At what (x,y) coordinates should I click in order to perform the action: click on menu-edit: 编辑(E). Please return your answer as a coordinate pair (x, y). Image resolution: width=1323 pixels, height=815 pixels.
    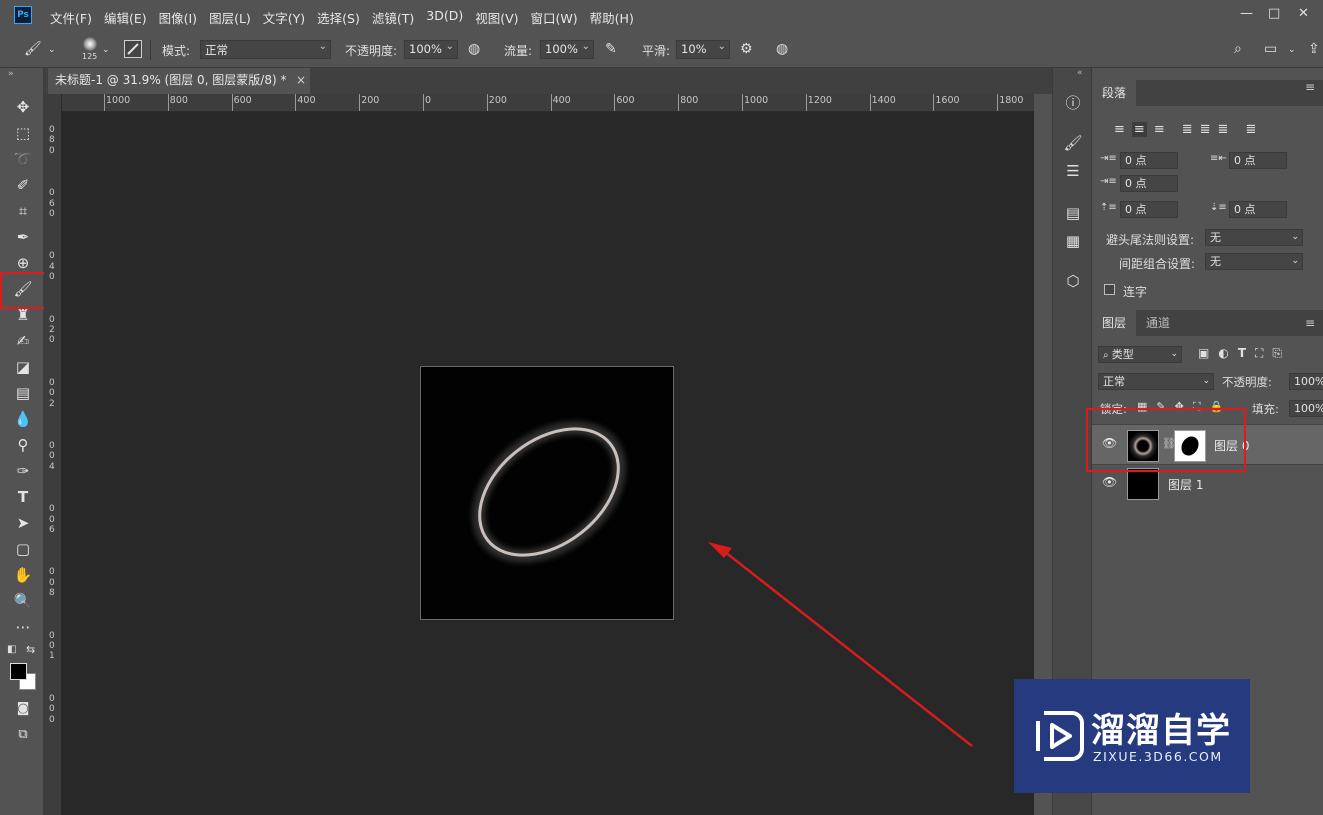
    Looking at the image, I should click on (125, 17).